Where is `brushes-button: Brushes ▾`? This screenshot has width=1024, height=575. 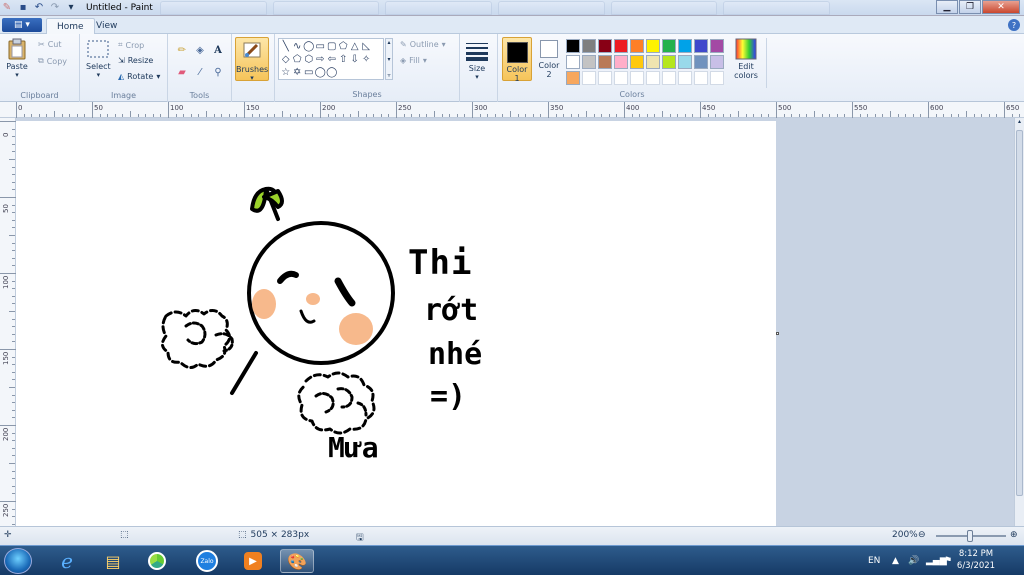 brushes-button: Brushes ▾ is located at coordinates (252, 59).